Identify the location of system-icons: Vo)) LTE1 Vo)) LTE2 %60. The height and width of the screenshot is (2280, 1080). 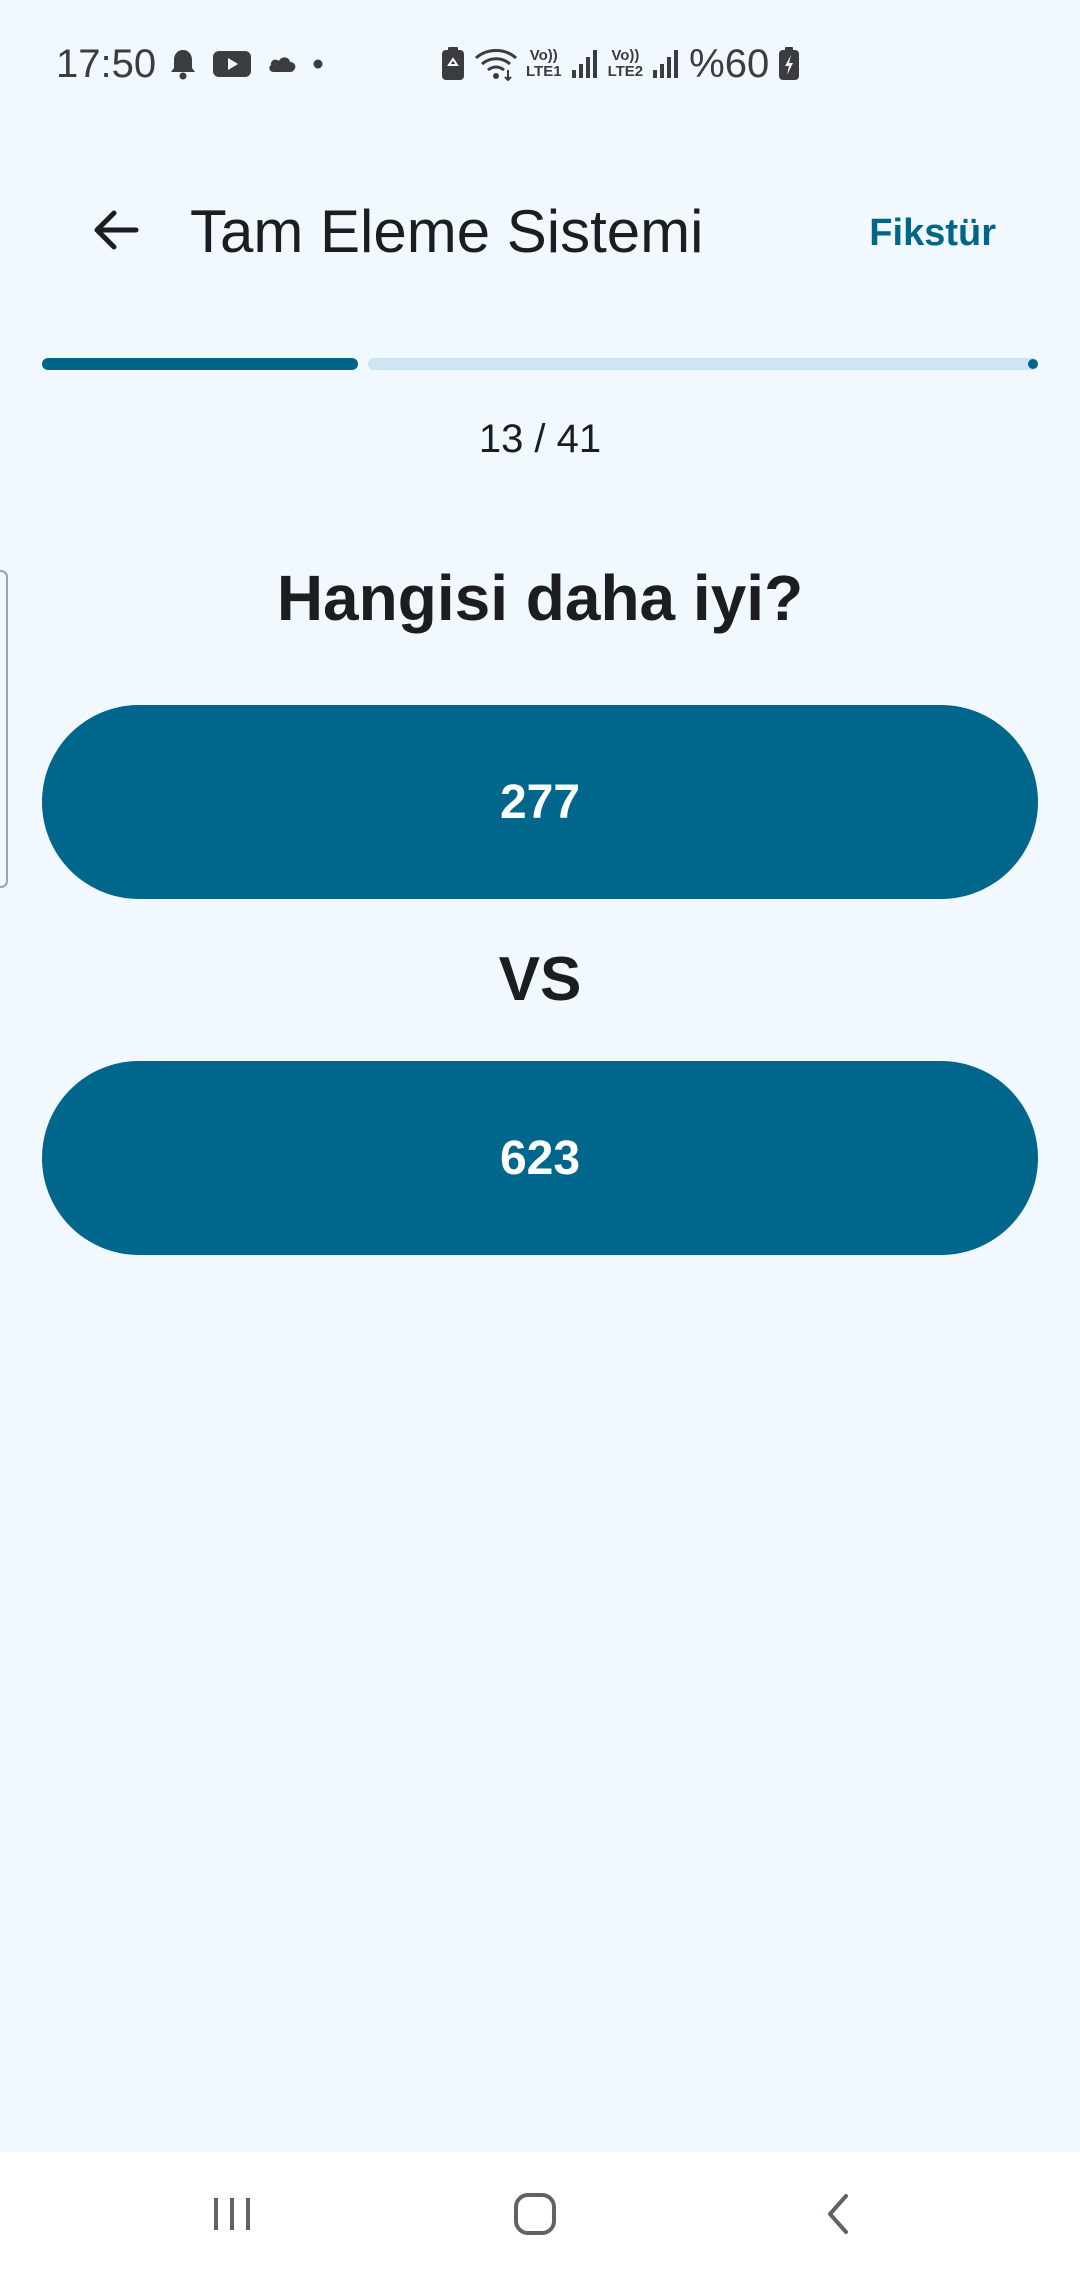
(620, 64).